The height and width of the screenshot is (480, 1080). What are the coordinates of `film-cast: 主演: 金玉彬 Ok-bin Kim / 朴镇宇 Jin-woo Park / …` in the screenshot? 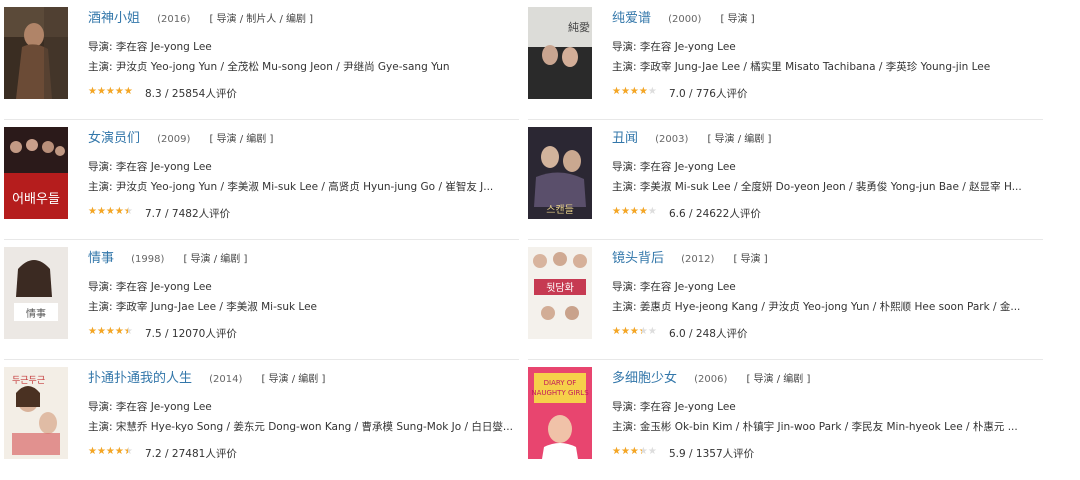 It's located at (815, 427).